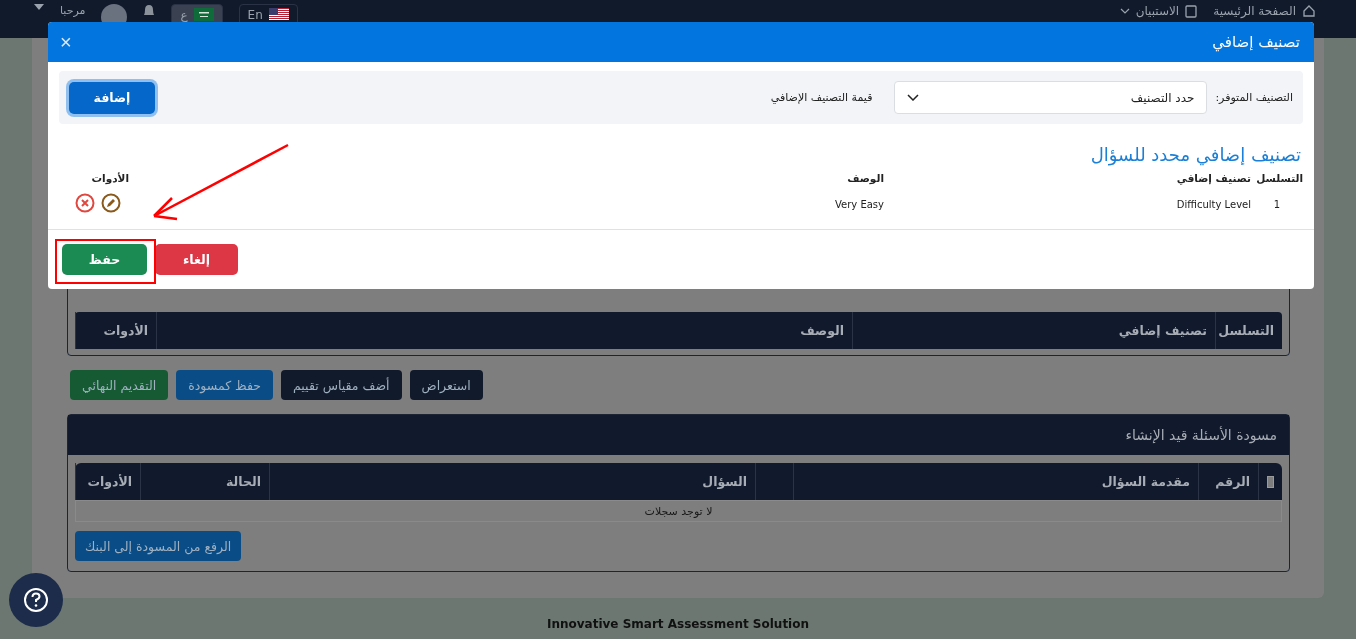 The width and height of the screenshot is (1356, 639). I want to click on column-header: الحالة, so click(204, 481).